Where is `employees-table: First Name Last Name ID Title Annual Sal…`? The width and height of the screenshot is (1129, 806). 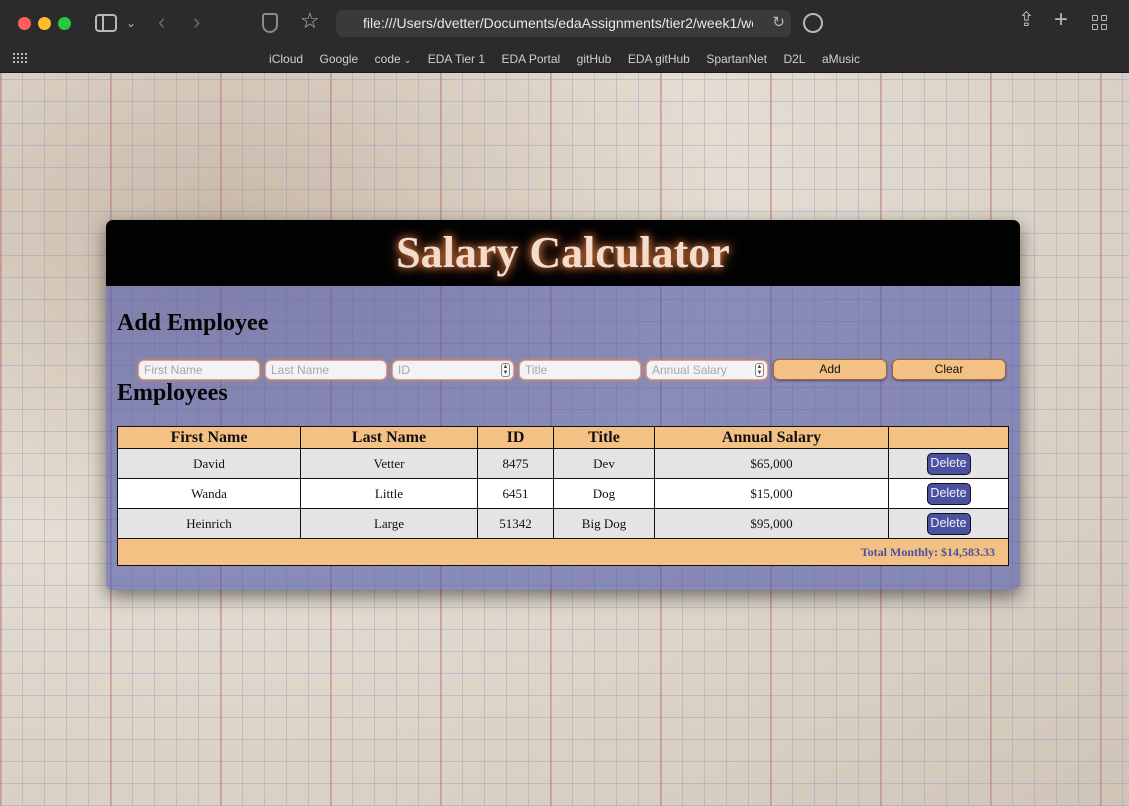
employees-table: First Name Last Name ID Title Annual Sal… is located at coordinates (563, 496).